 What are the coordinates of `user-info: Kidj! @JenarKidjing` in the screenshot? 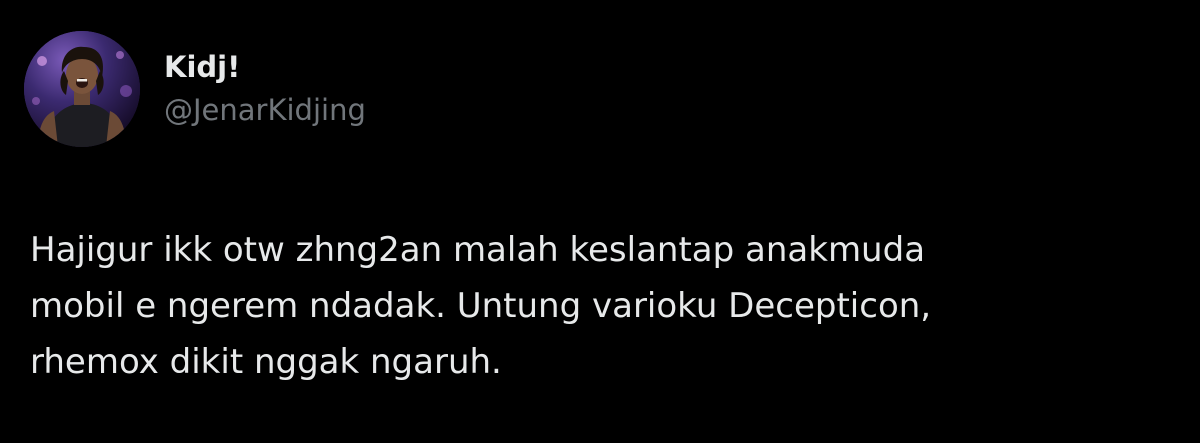 It's located at (265, 89).